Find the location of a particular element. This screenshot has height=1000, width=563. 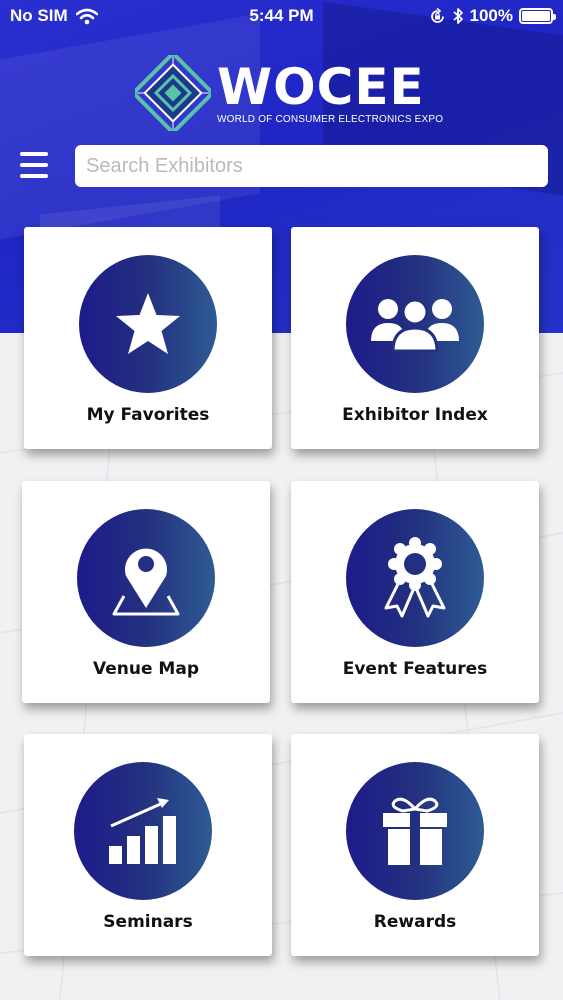

tile-label: Rewards is located at coordinates (415, 922).